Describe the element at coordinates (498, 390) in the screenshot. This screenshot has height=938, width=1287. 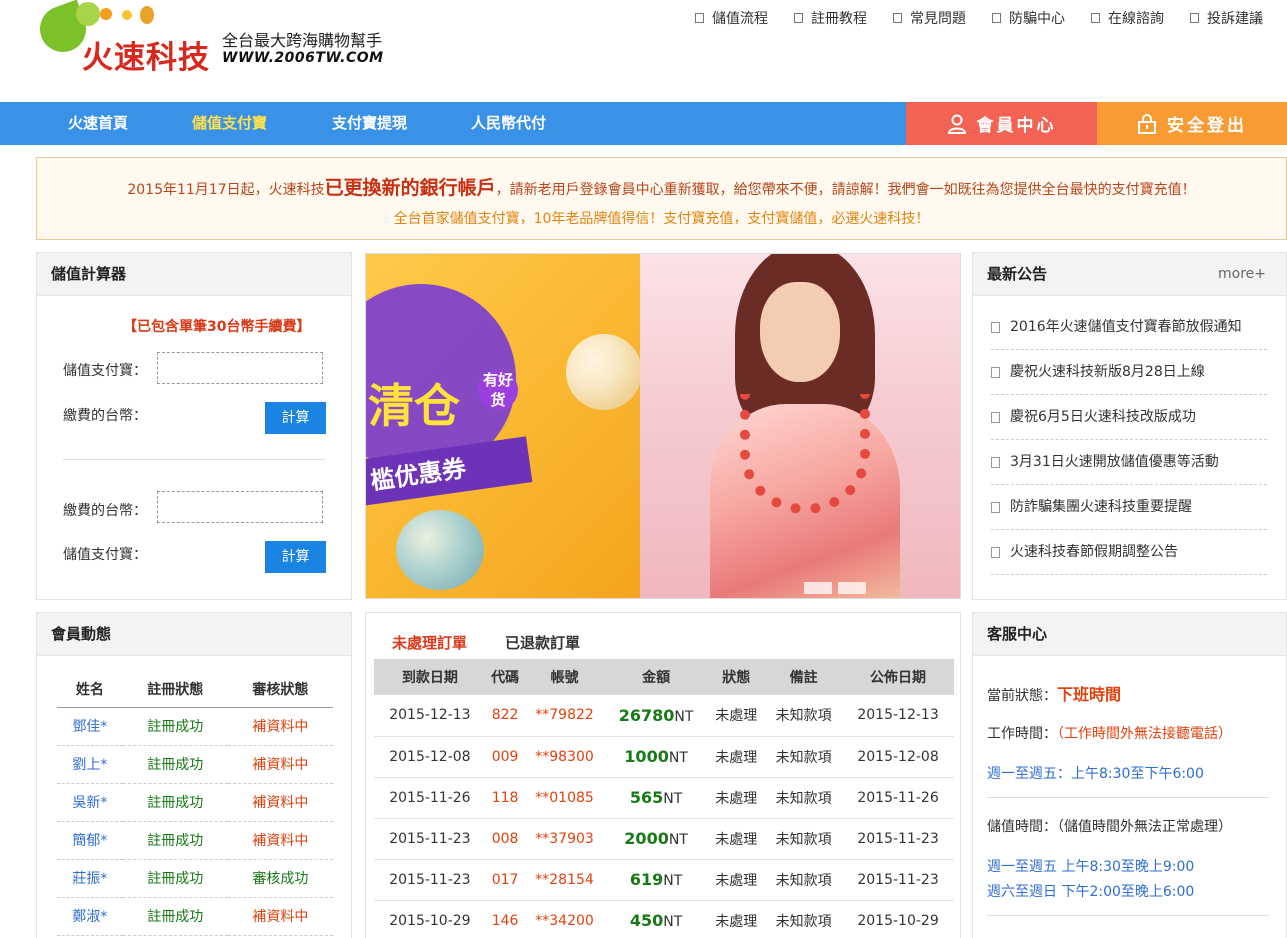
I see `banner-tag-text: 有好货` at that location.